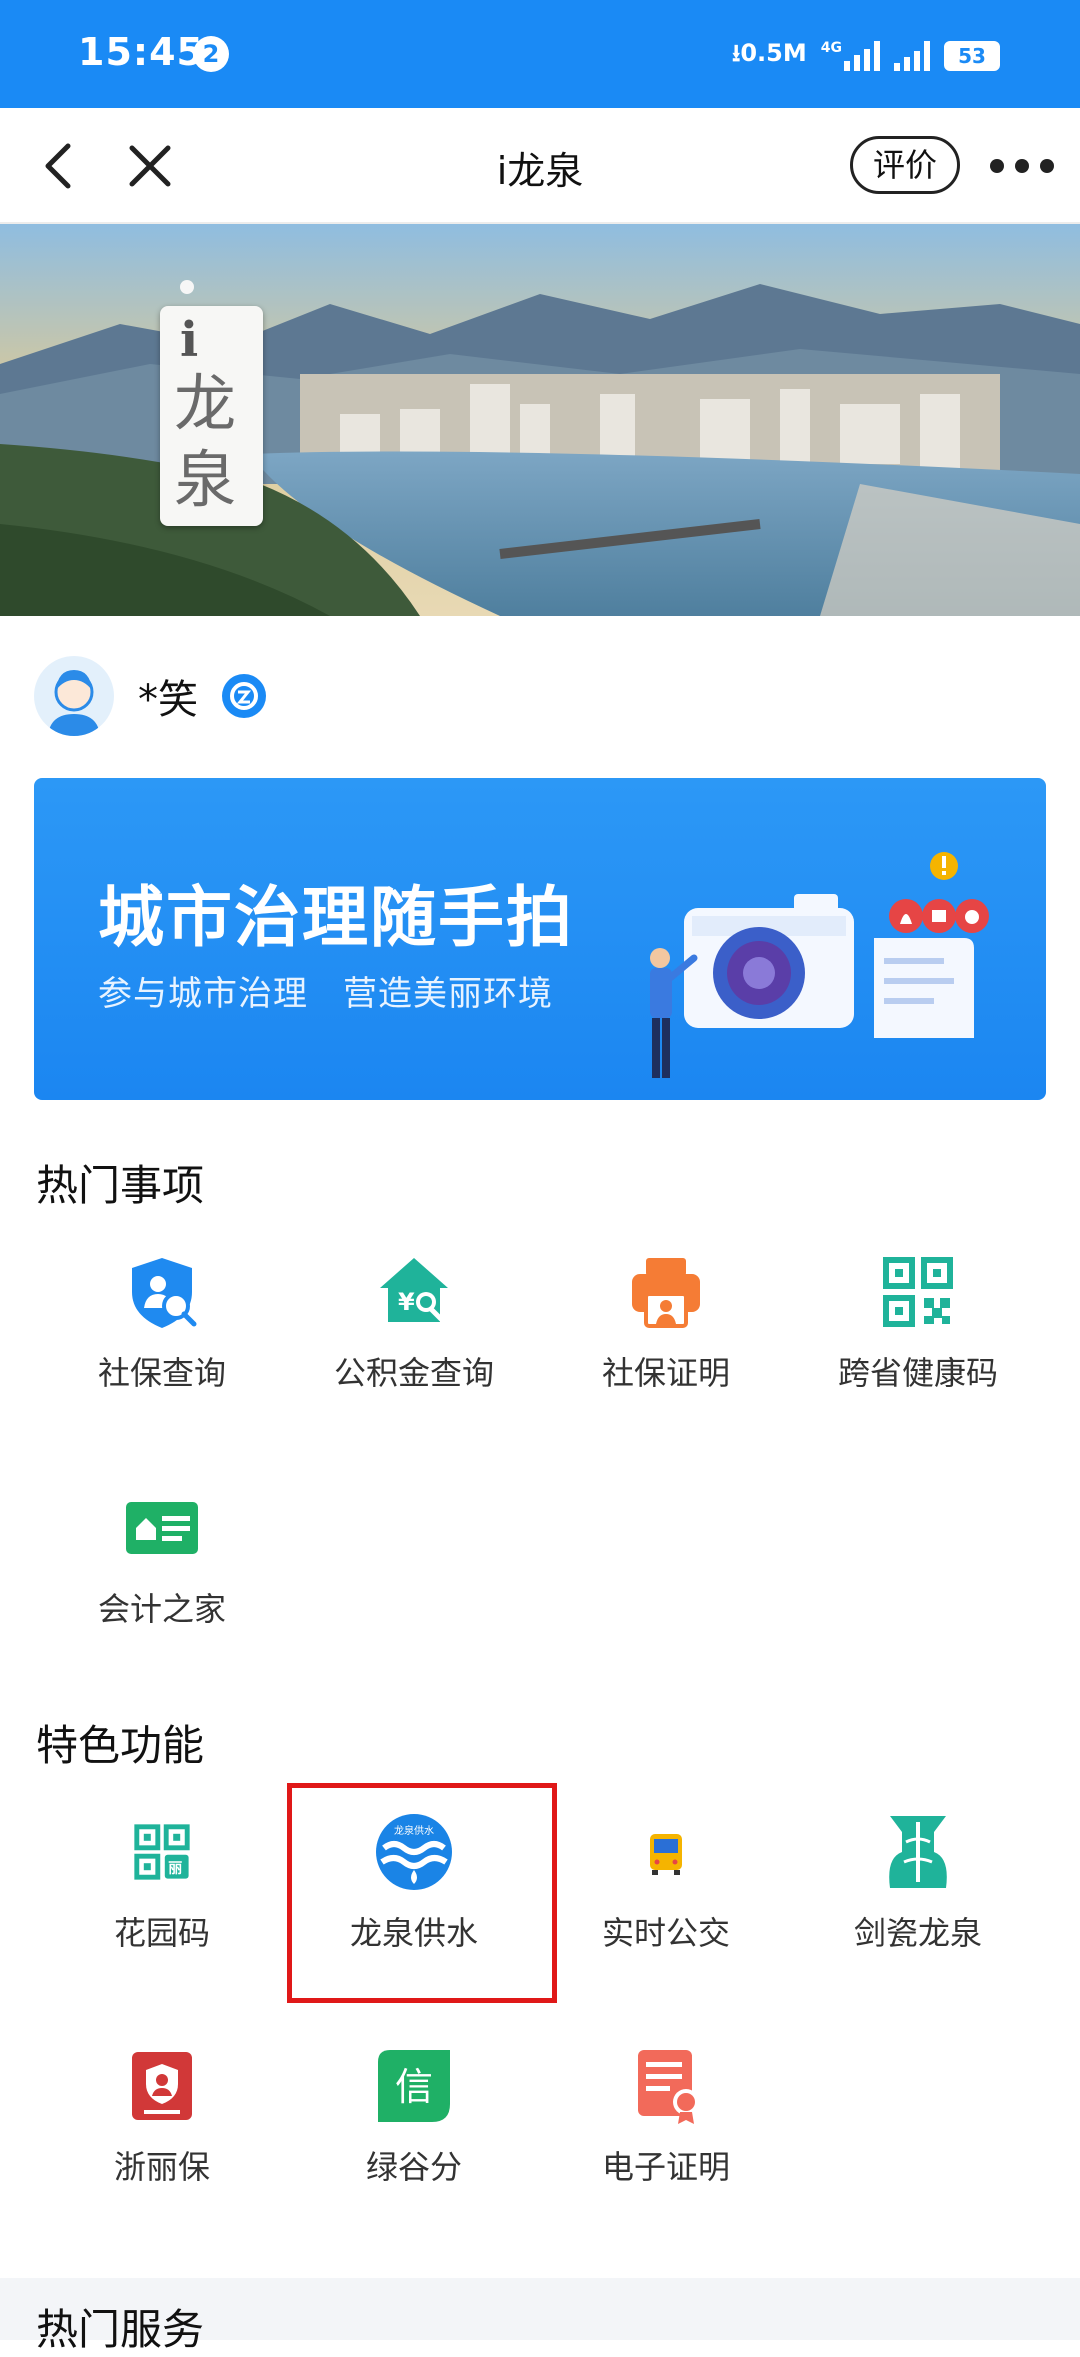  Describe the element at coordinates (668, 2087) in the screenshot. I see `e-certificate-icon` at that location.